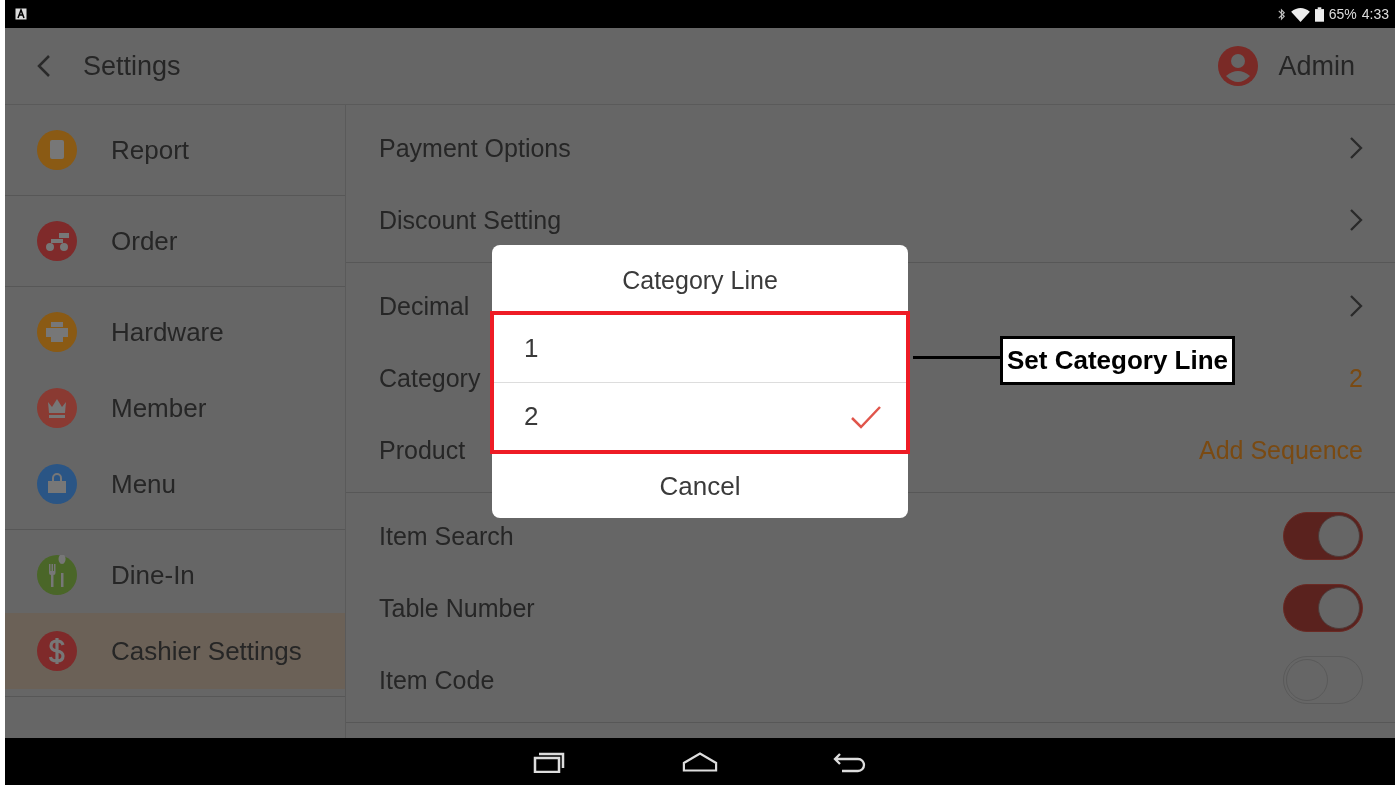  I want to click on fork-spoon-icon, so click(57, 575).